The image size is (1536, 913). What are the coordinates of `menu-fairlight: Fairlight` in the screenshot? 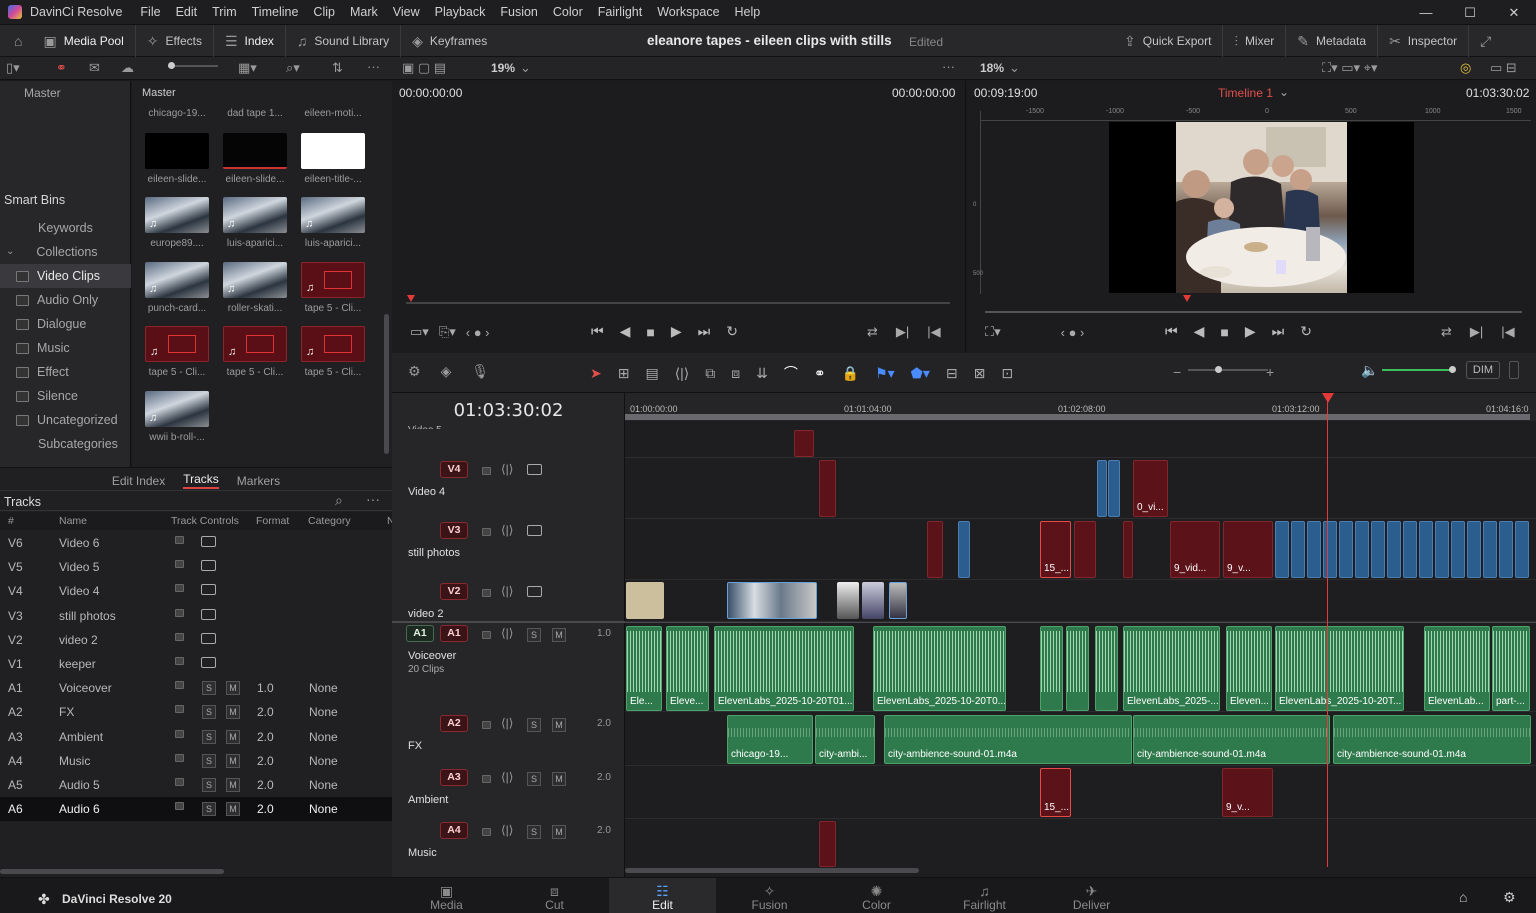 It's located at (620, 12).